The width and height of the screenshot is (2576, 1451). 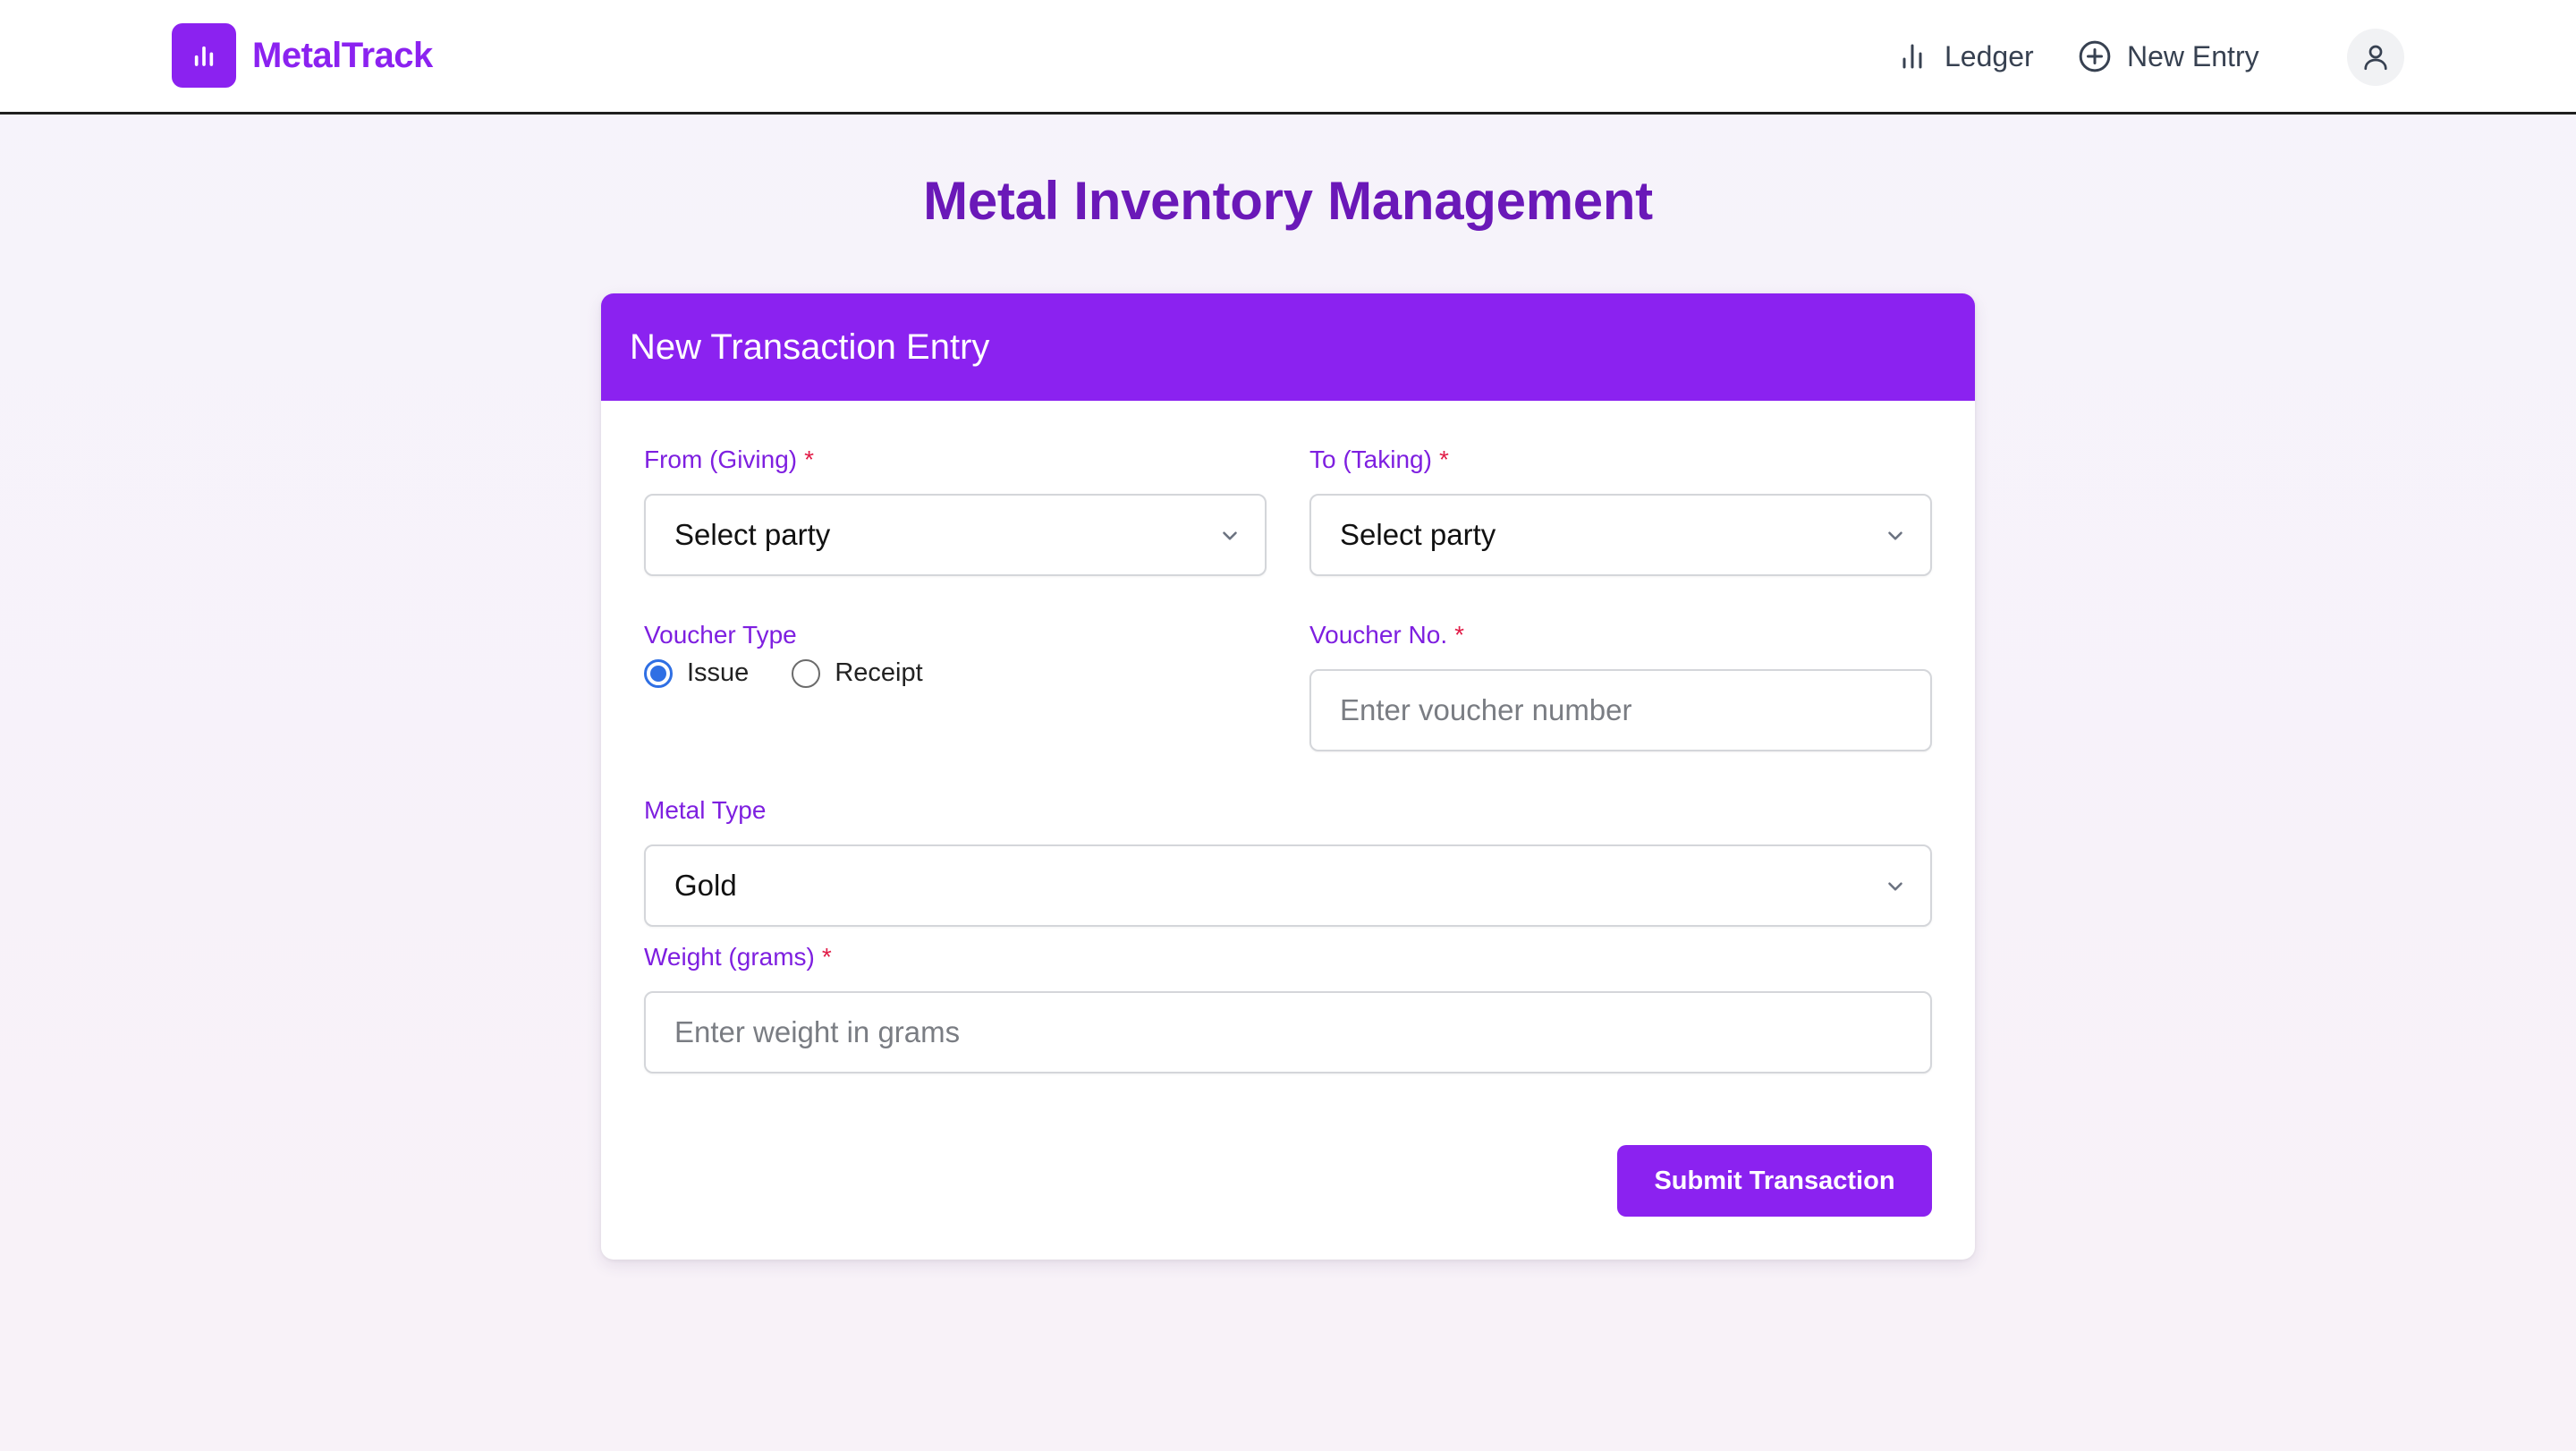 I want to click on to-party-value: Select party, so click(x=1418, y=534).